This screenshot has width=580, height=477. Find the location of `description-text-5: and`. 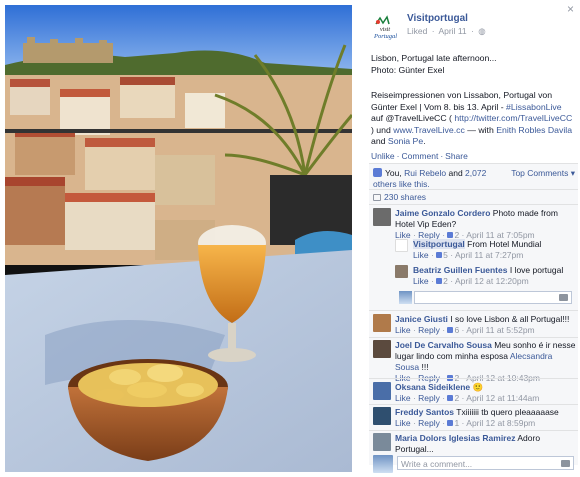

description-text-5: and is located at coordinates (379, 141).